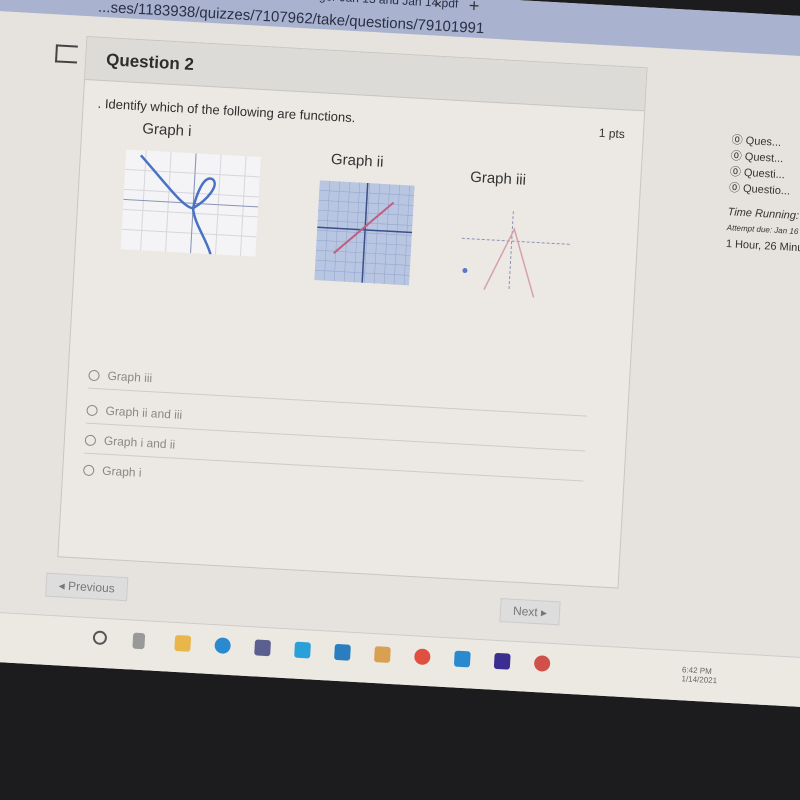  Describe the element at coordinates (302, 650) in the screenshot. I see `lexia-icon` at that location.